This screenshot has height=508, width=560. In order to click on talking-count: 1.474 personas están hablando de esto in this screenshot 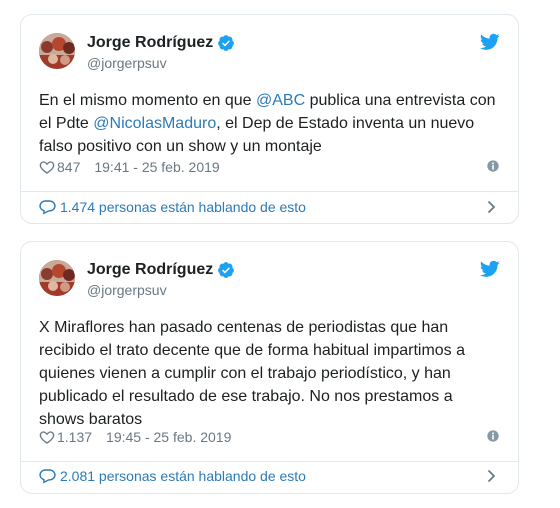, I will do `click(183, 207)`.